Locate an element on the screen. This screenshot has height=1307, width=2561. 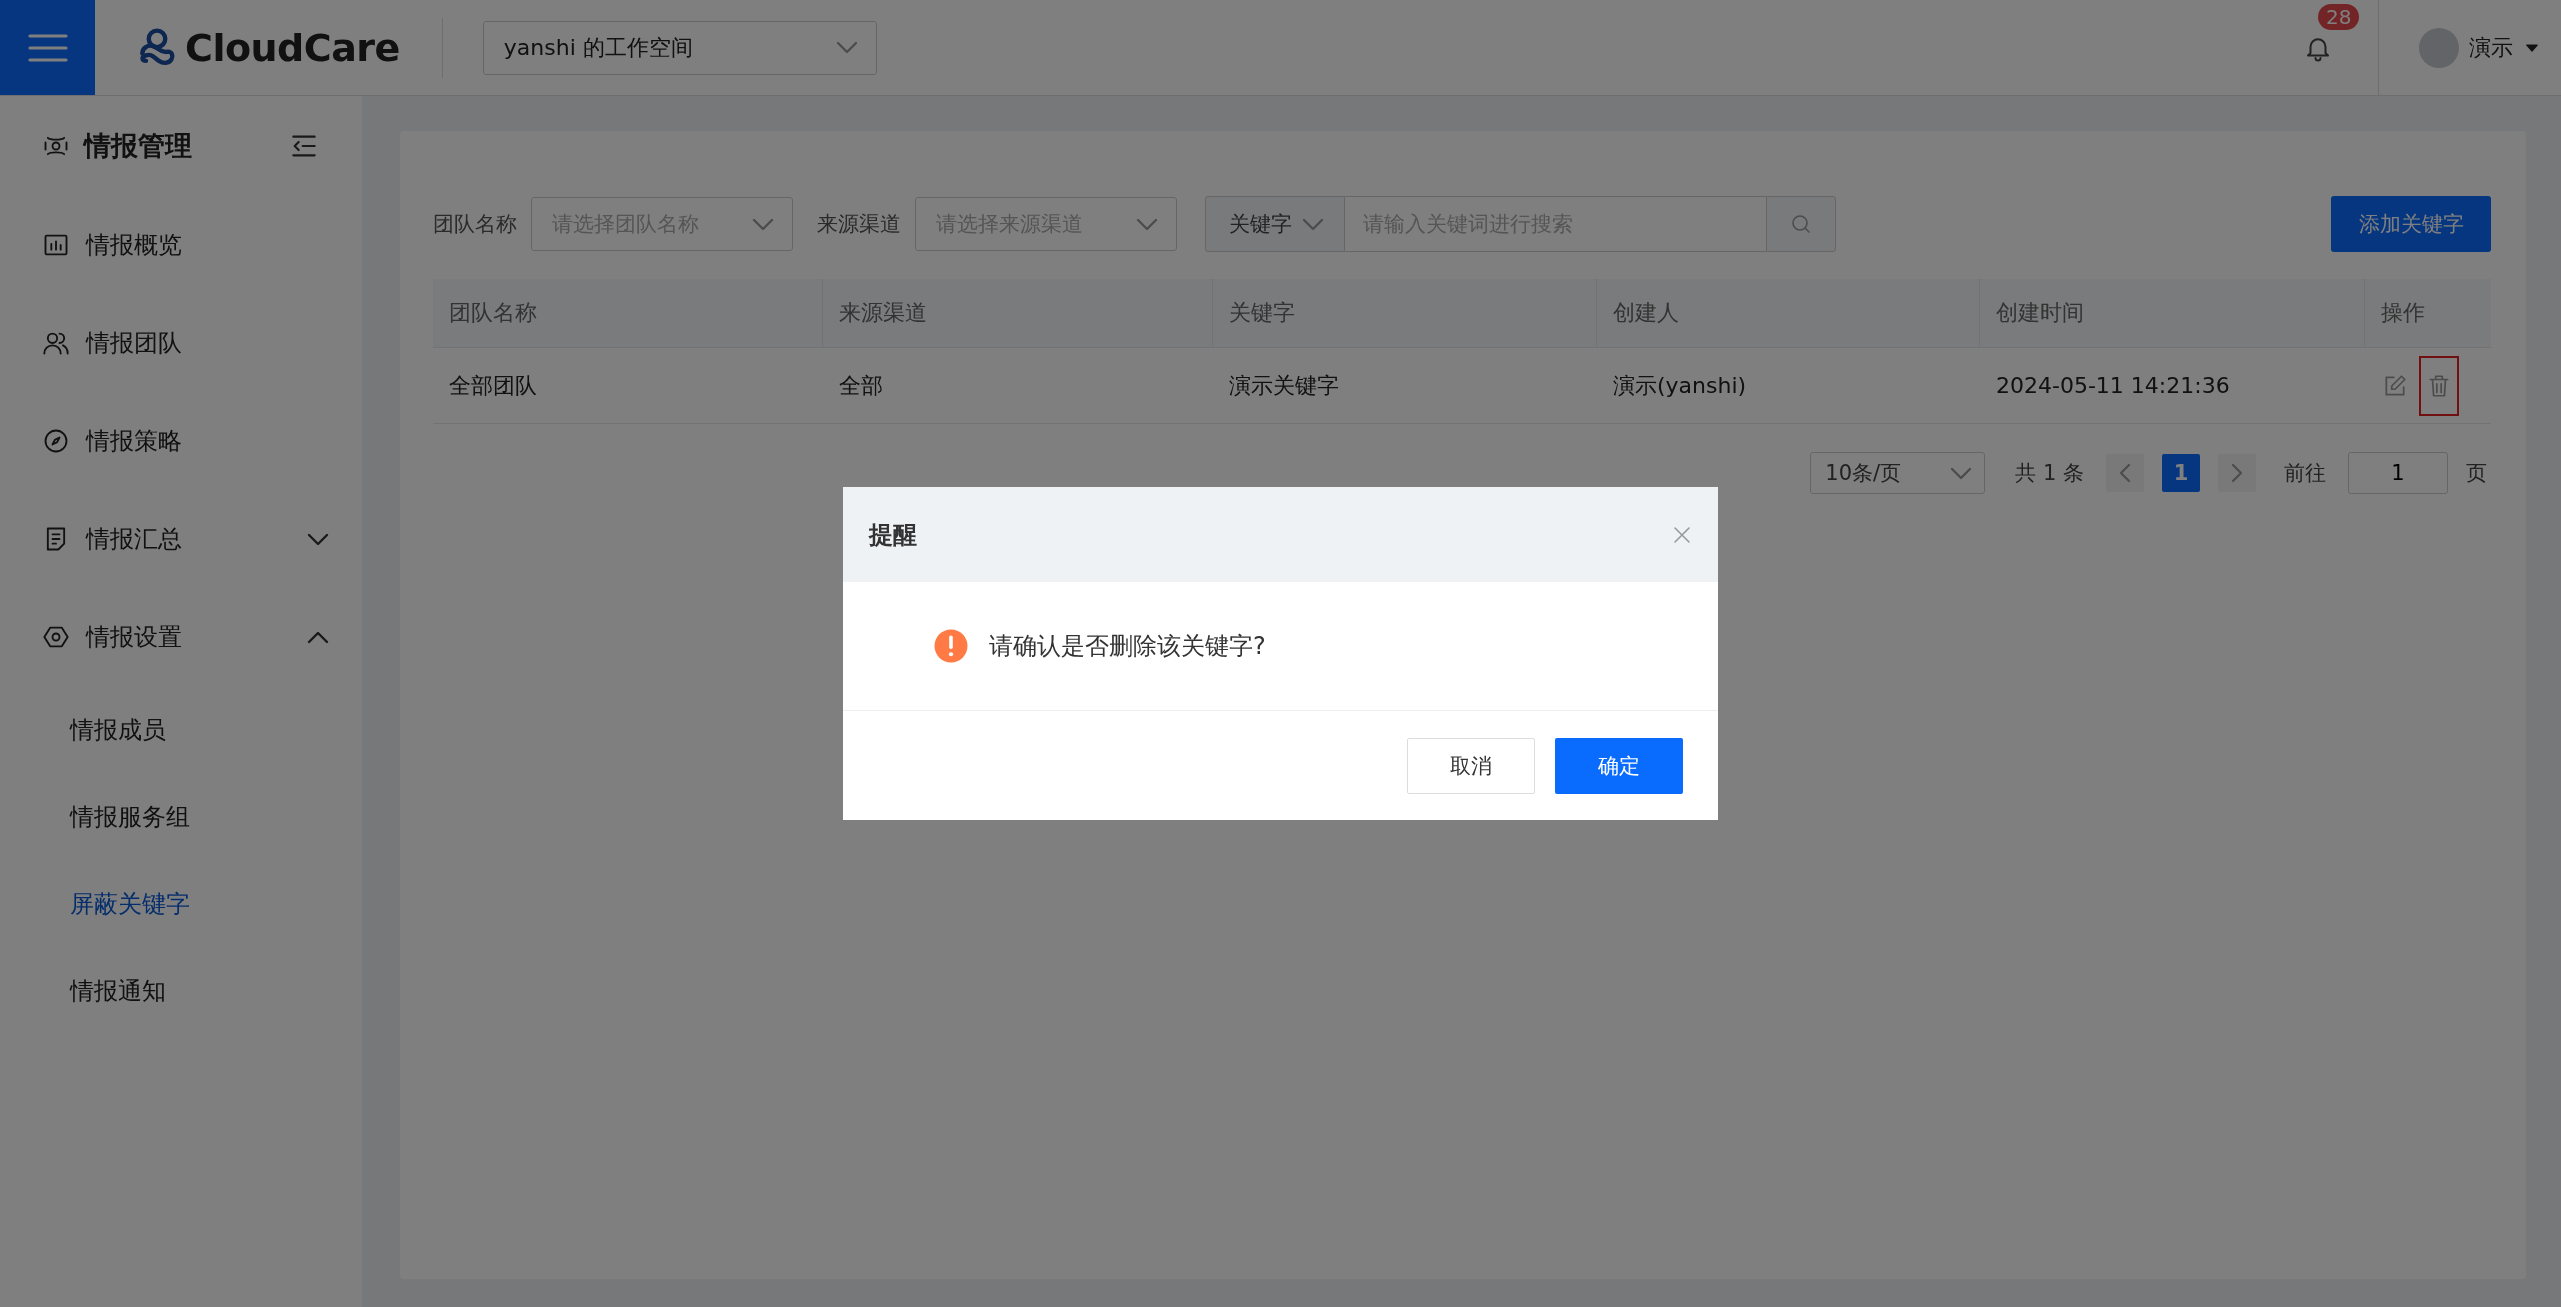
avatar is located at coordinates (2439, 47).